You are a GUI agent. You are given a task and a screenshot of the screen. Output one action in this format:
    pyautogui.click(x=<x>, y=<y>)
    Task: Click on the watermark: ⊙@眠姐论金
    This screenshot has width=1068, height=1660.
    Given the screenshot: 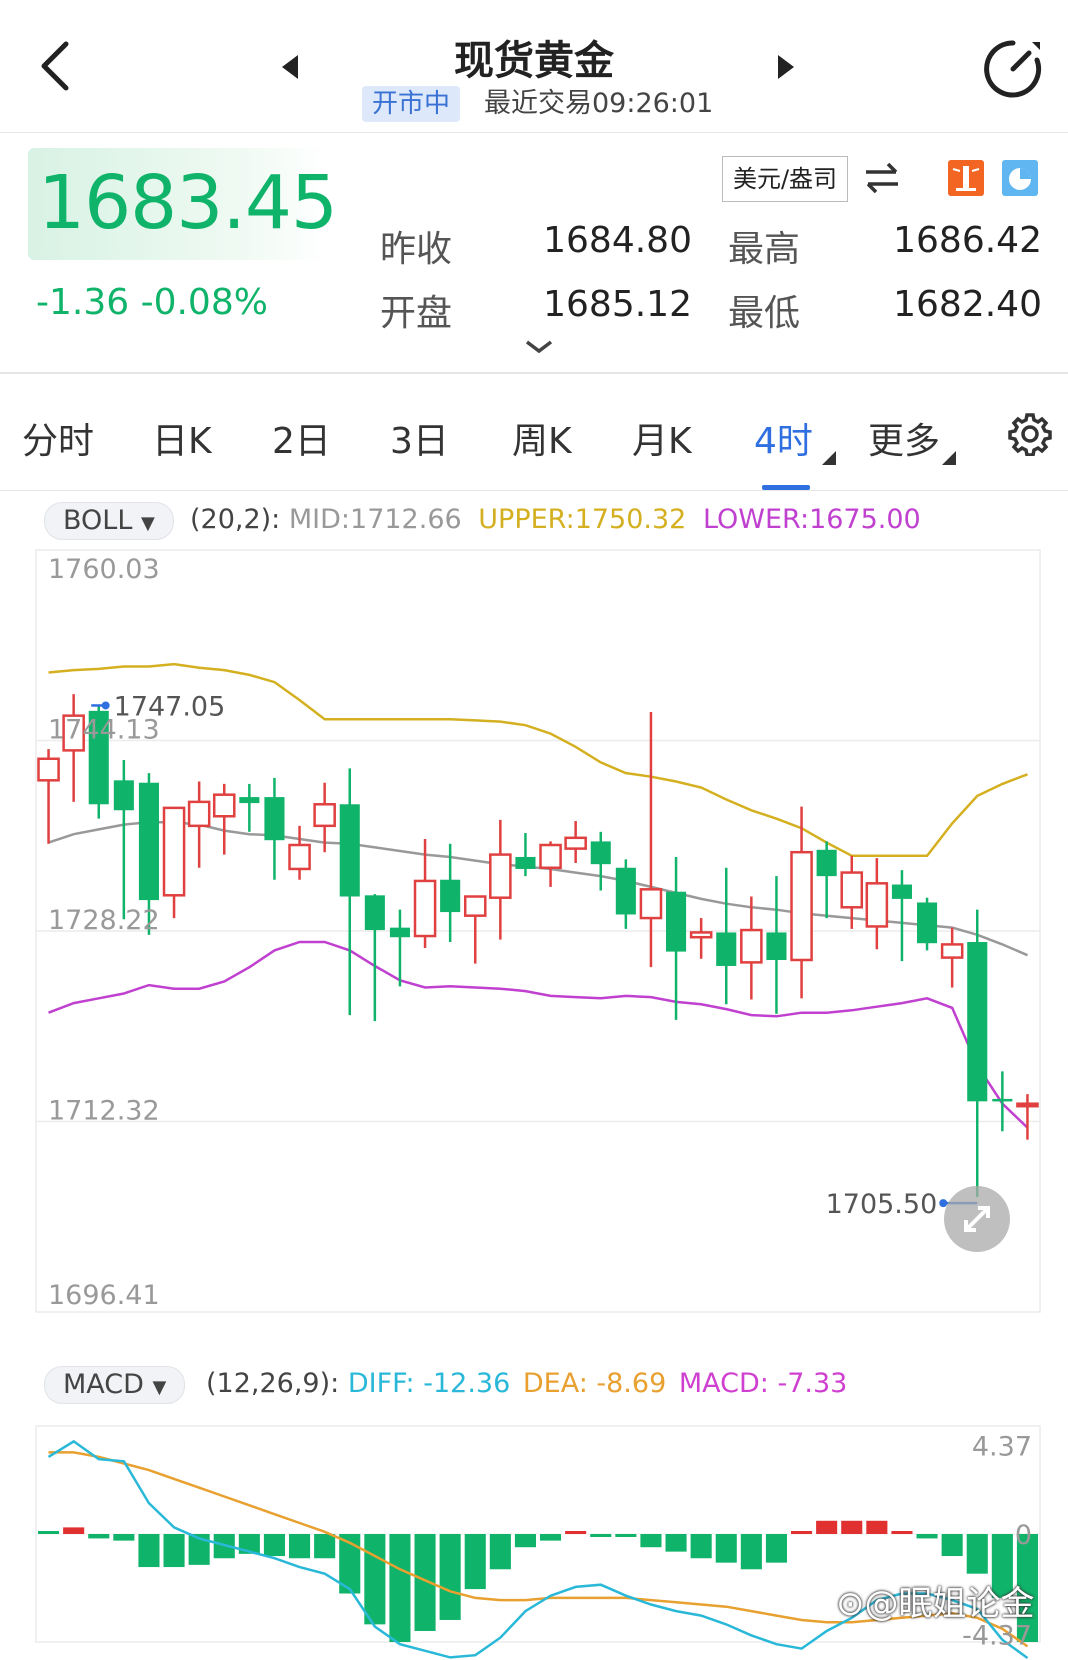 What is the action you would take?
    pyautogui.click(x=935, y=1604)
    